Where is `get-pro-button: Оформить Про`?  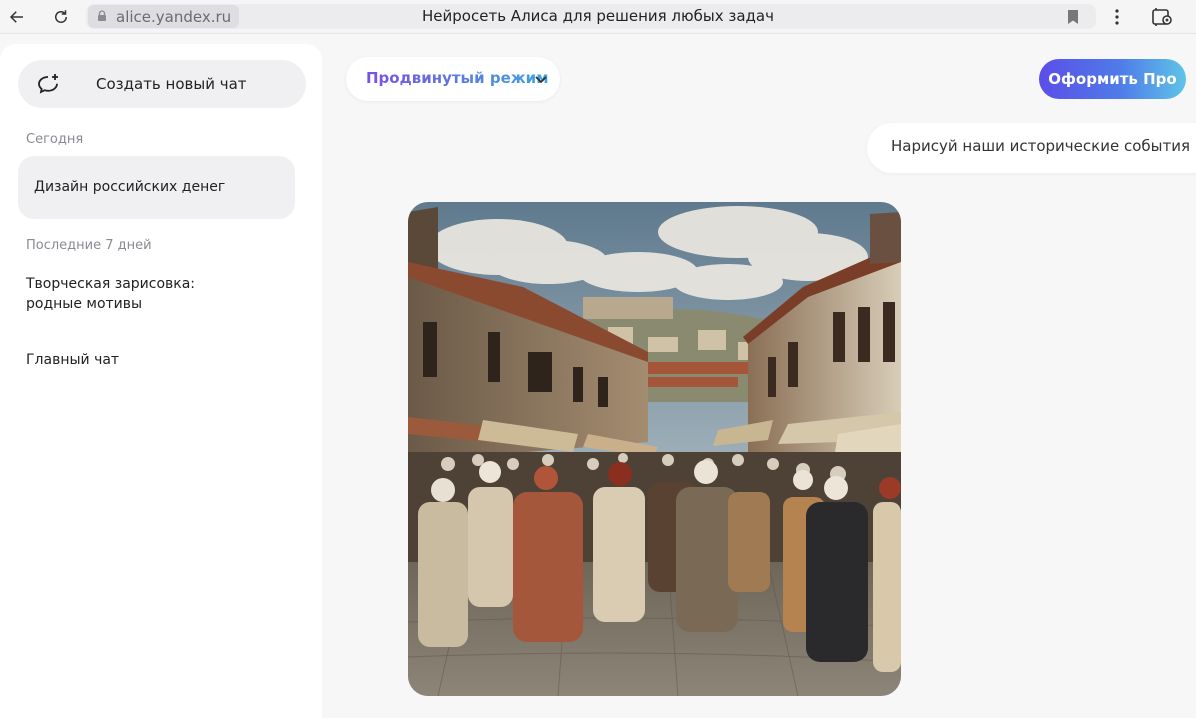
get-pro-button: Оформить Про is located at coordinates (1112, 79).